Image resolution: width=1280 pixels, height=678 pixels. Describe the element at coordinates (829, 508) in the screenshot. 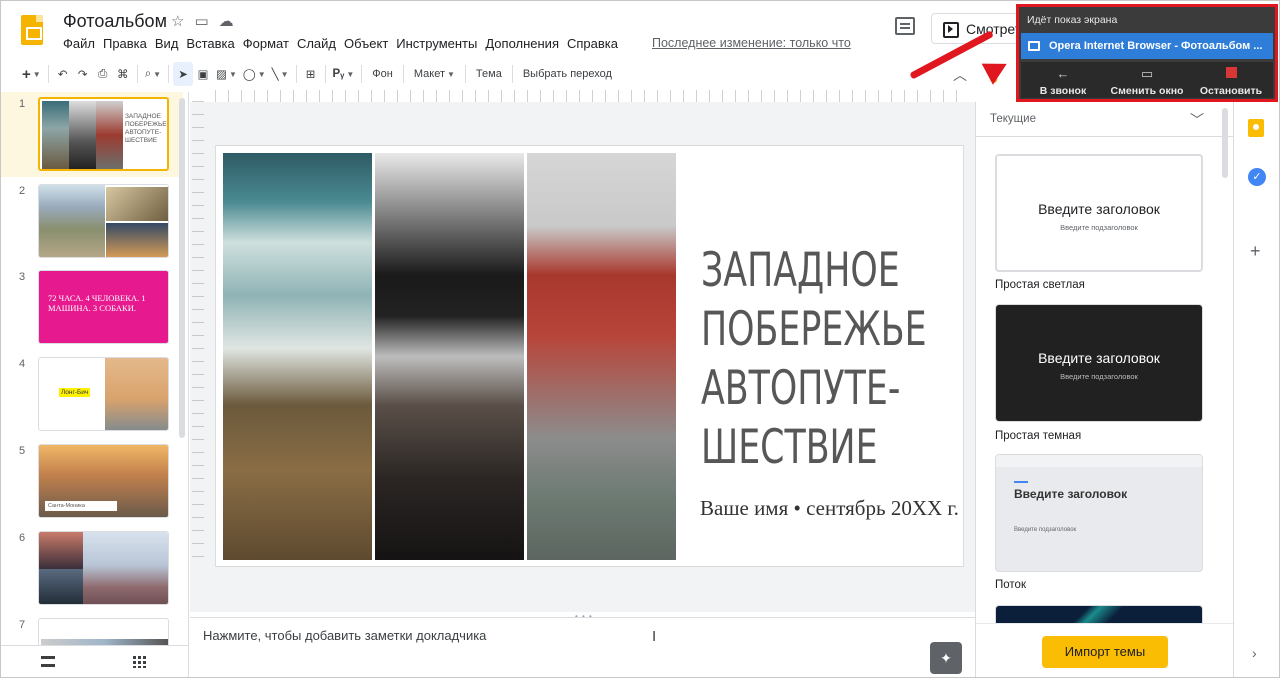

I see `slide-subtitle: Ваше имя • сентябрь 20XX г.` at that location.